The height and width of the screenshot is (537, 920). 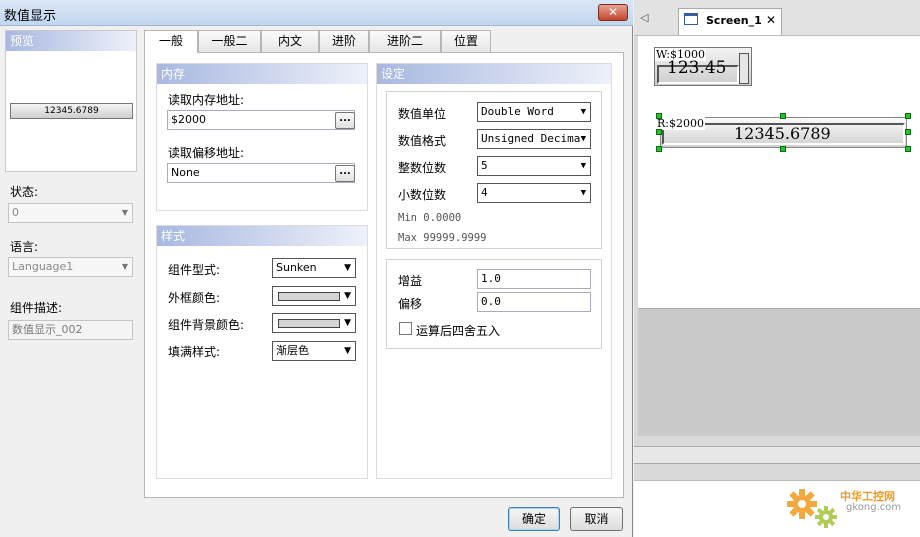 I want to click on offset-address-value: None, so click(x=185, y=172).